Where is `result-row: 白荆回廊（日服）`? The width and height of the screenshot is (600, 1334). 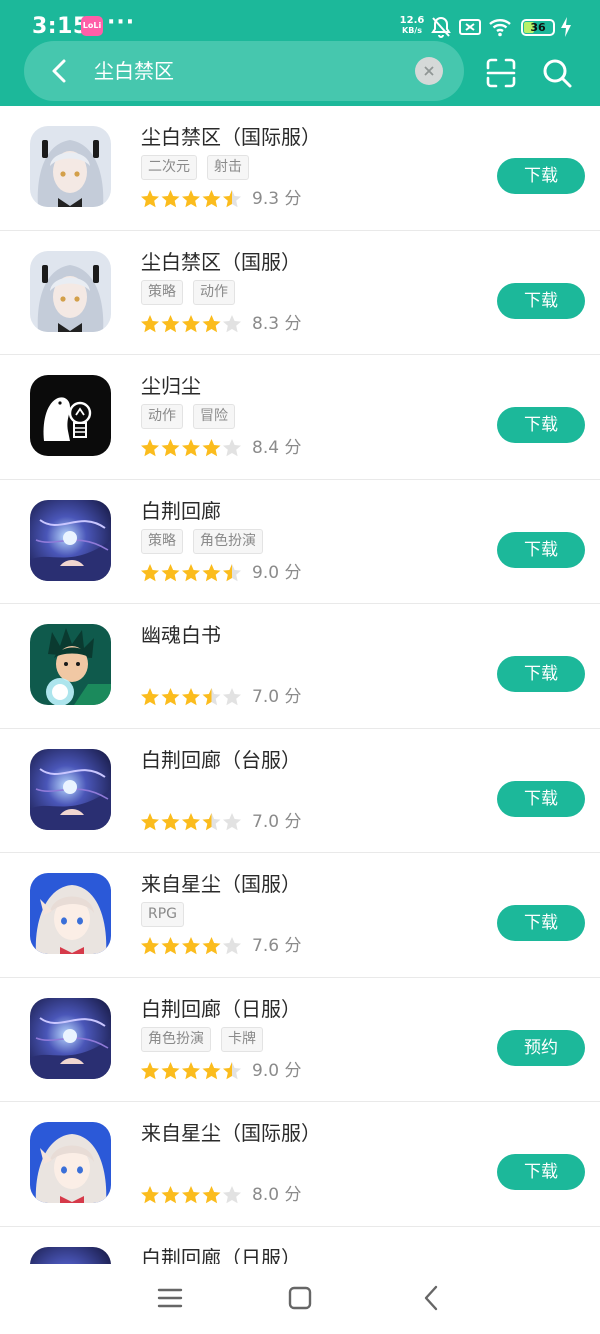 result-row: 白荆回廊（日服） is located at coordinates (300, 1246).